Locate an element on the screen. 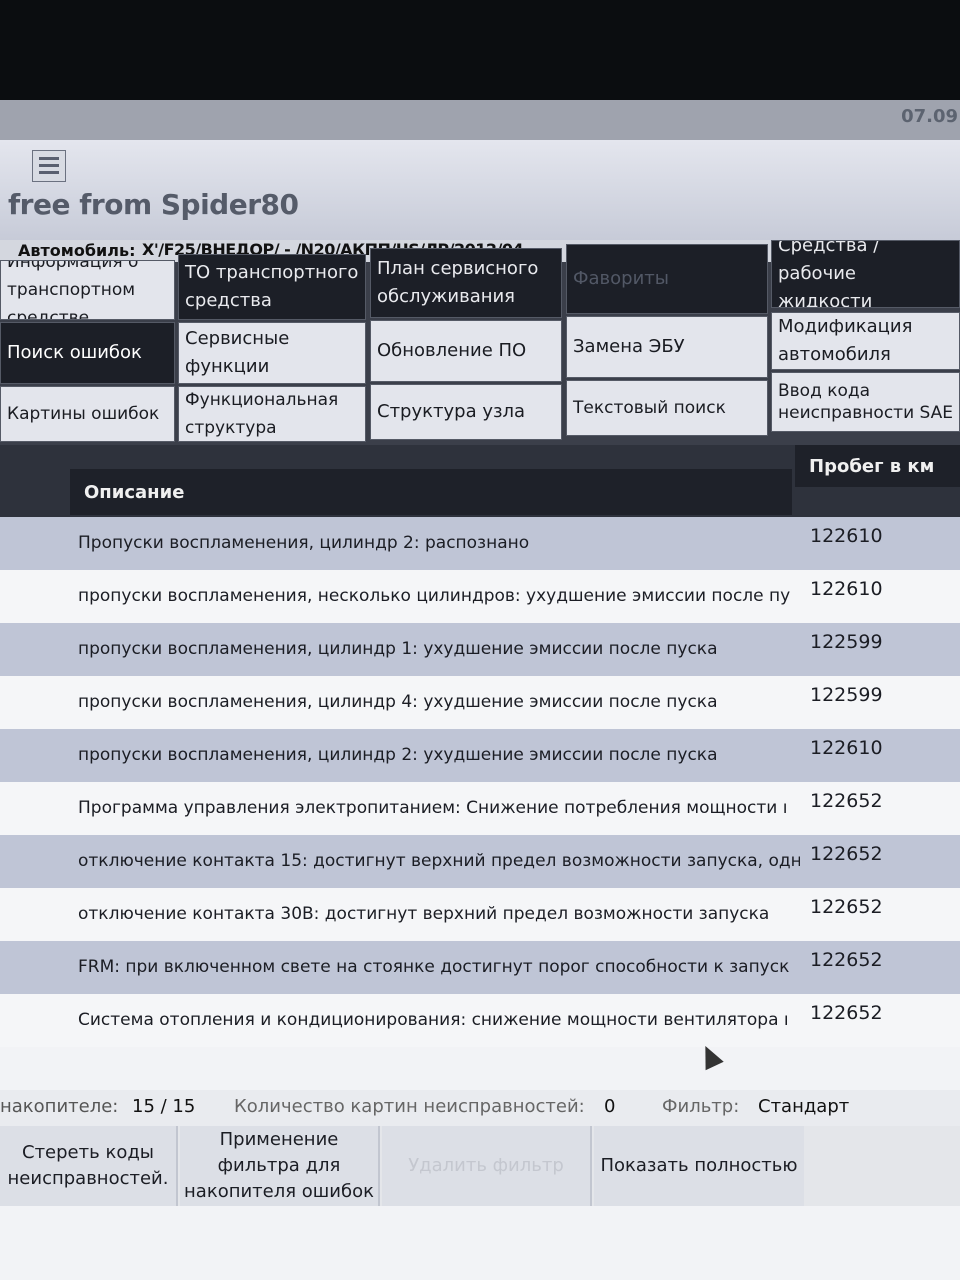 Image resolution: width=960 pixels, height=1280 pixels. tab-functional-structure: Функциональная структура is located at coordinates (272, 414).